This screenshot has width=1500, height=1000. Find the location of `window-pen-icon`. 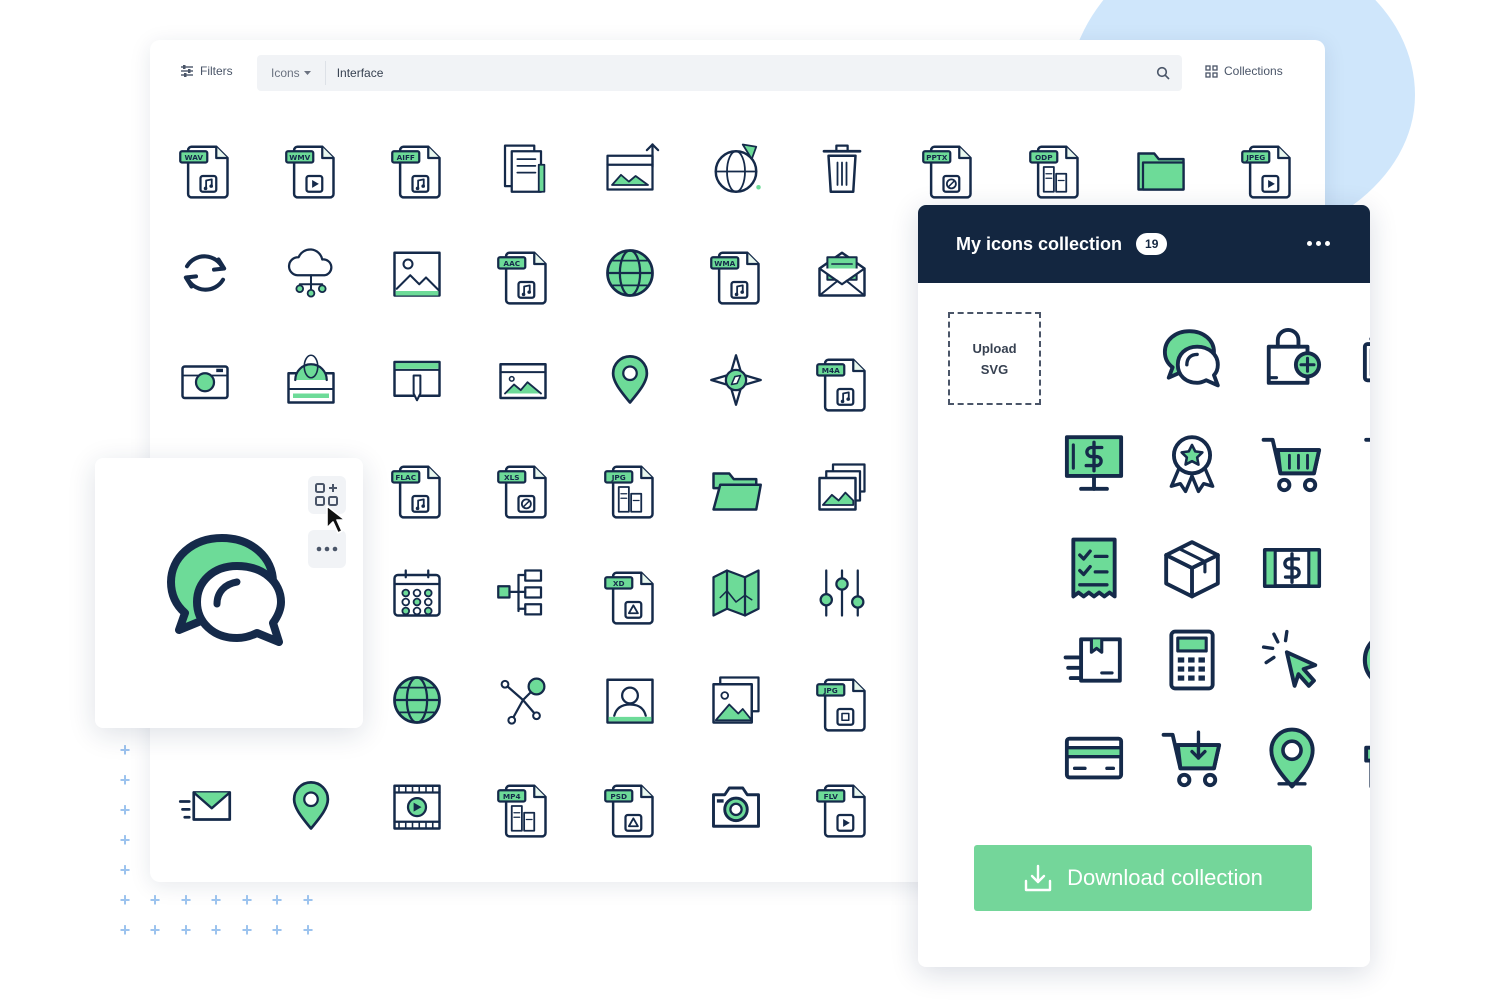

window-pen-icon is located at coordinates (417, 380).